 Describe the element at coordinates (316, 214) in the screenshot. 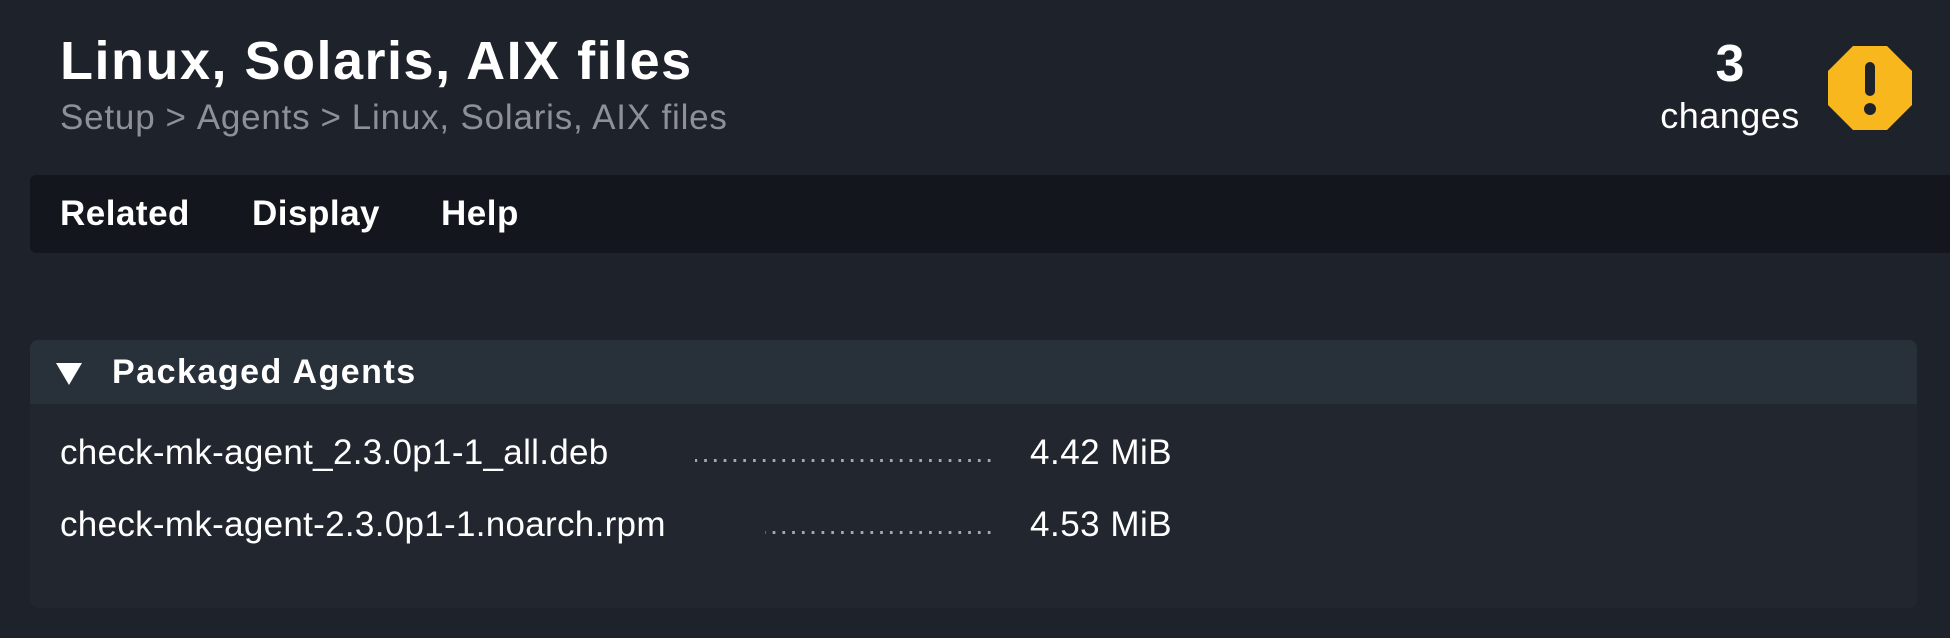

I see `menu-display: Display` at that location.